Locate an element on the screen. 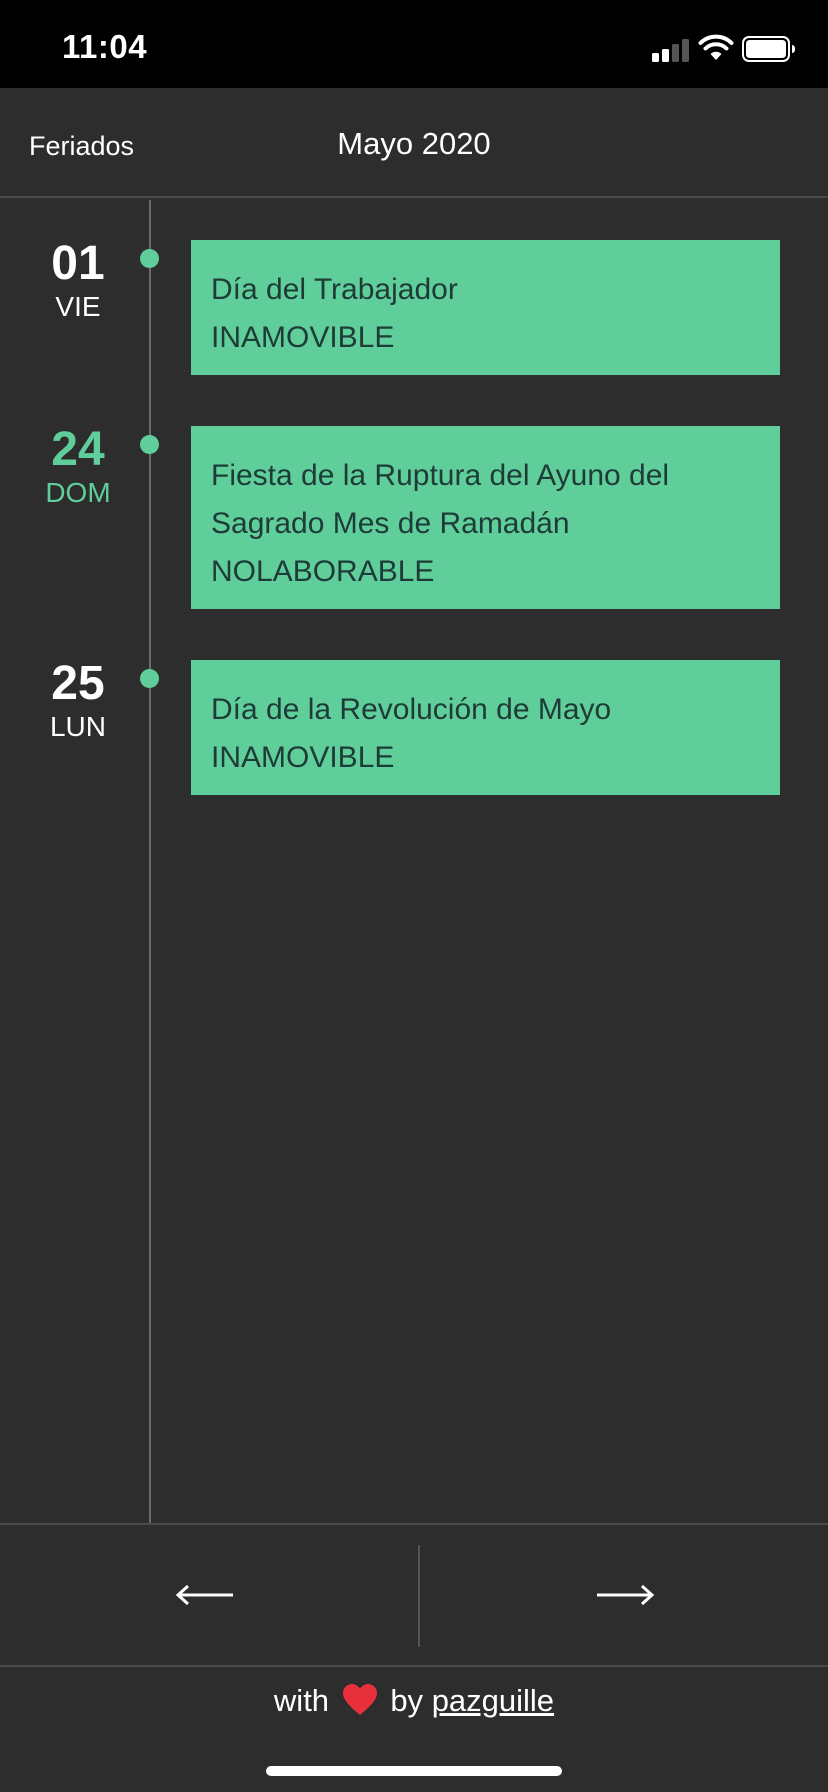  arrow-left-icon is located at coordinates (204, 1595).